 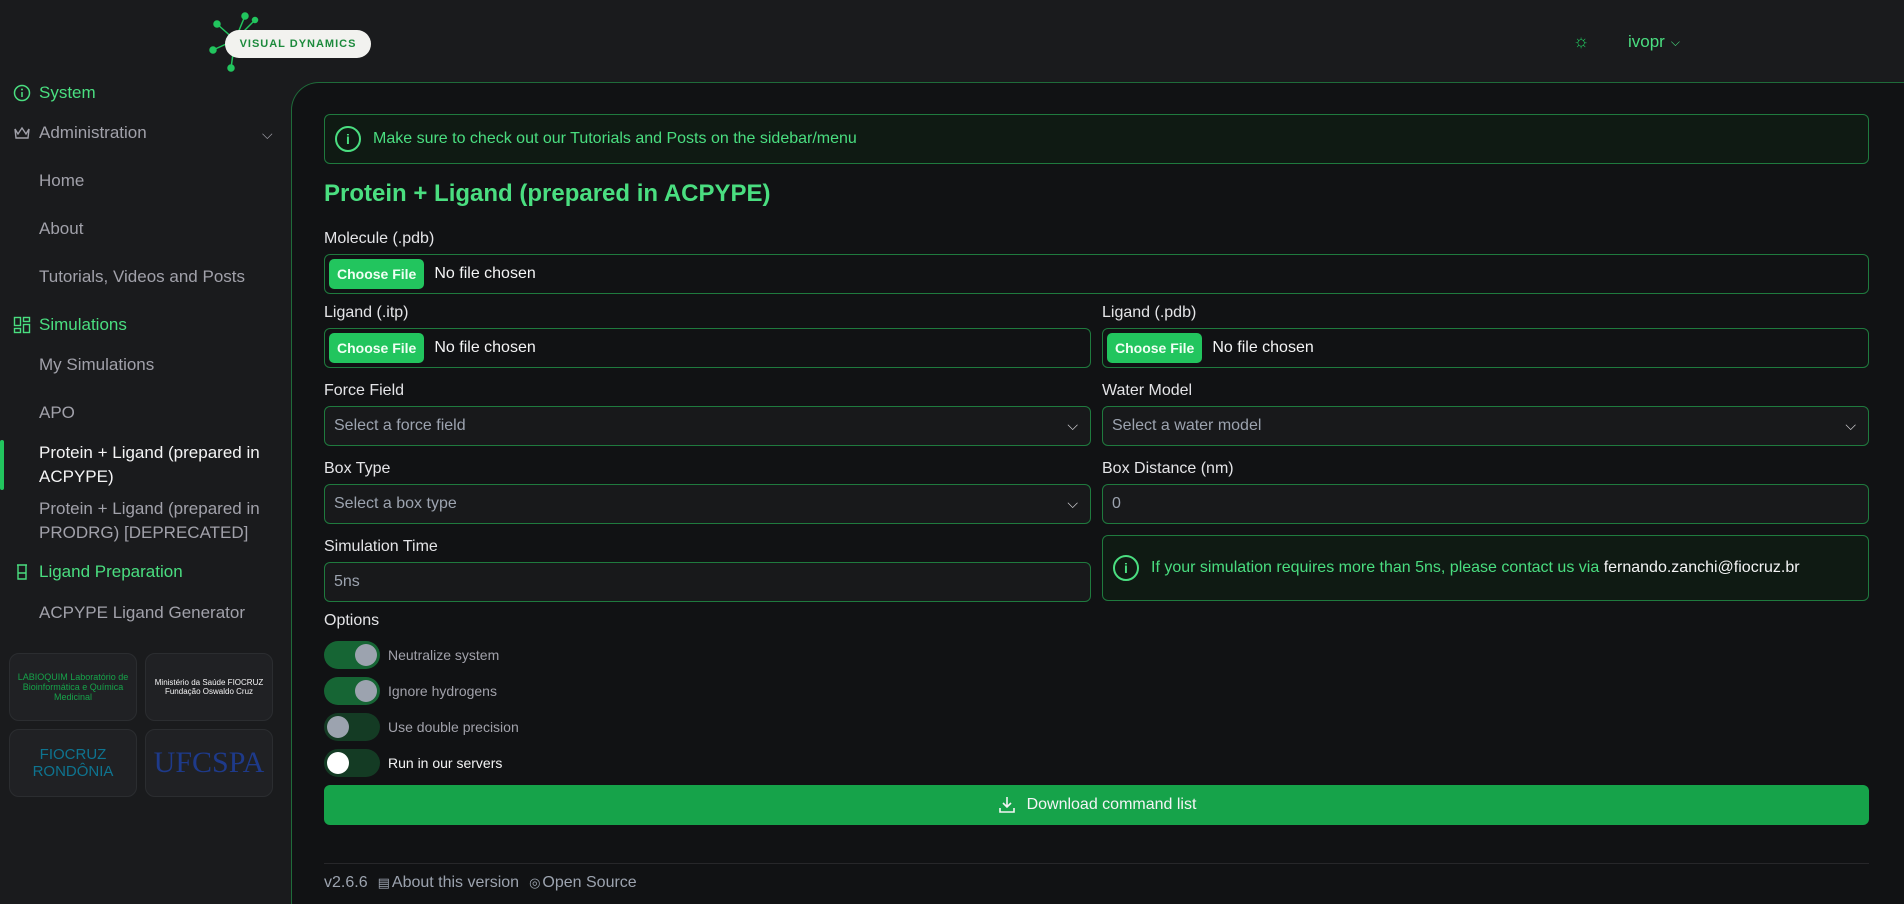 What do you see at coordinates (1155, 348) in the screenshot?
I see `ligand-pdb-choose-file-button: Choose File` at bounding box center [1155, 348].